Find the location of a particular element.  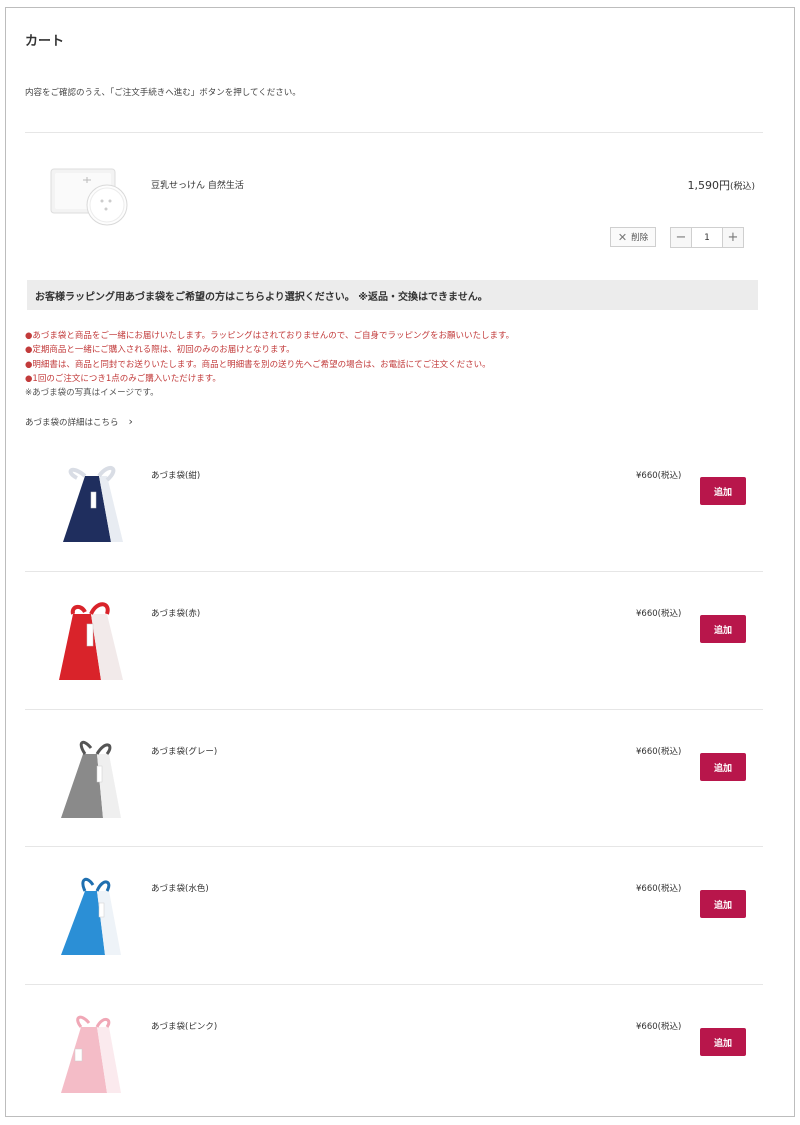

quantity-input: 1 is located at coordinates (707, 237).